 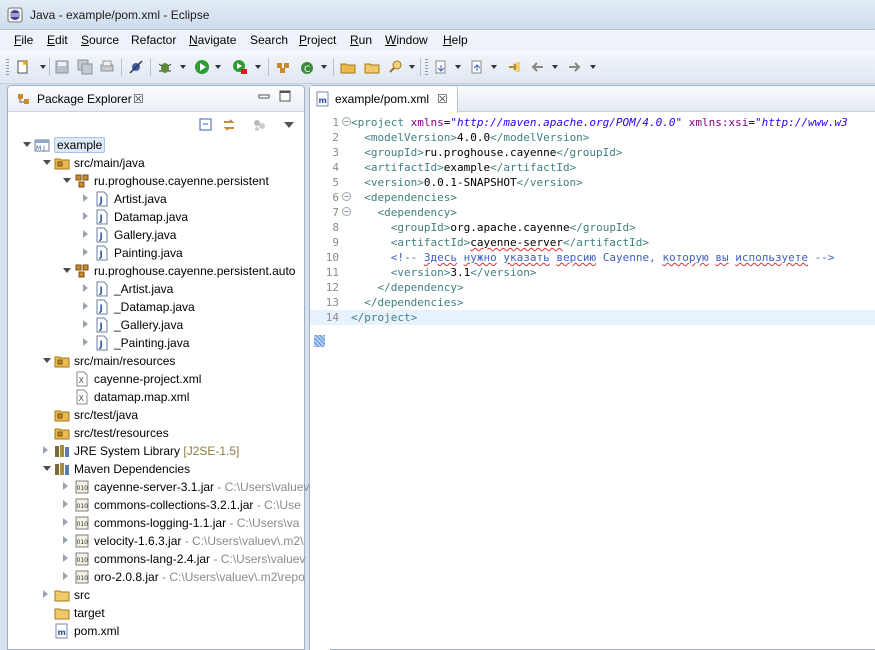 I want to click on tree-item: src/test/resources, so click(x=156, y=433).